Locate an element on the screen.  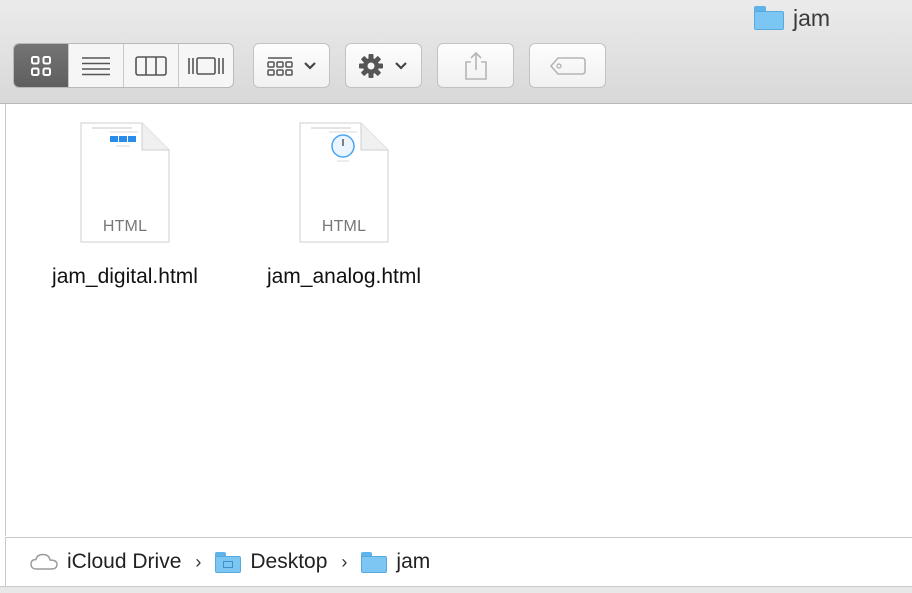
file-item: HTML jam_digital.html is located at coordinates (125, 205).